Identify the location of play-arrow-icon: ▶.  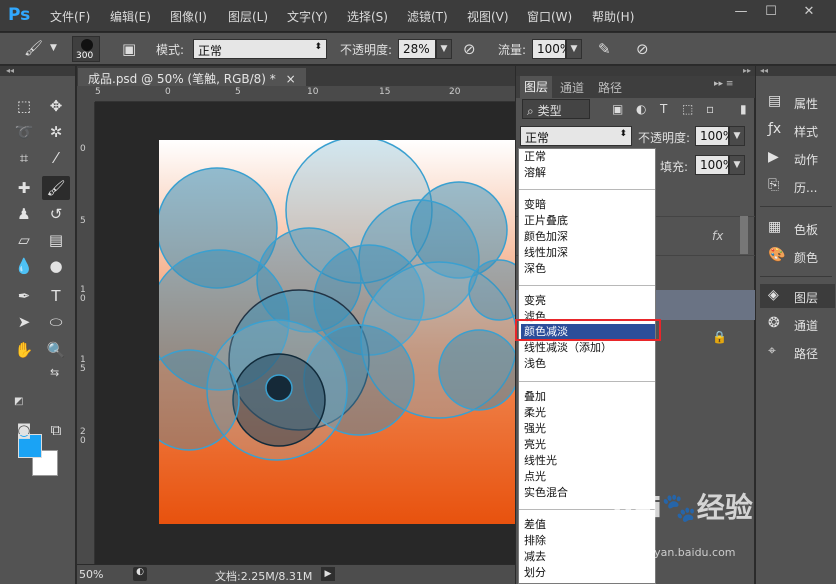
(328, 574).